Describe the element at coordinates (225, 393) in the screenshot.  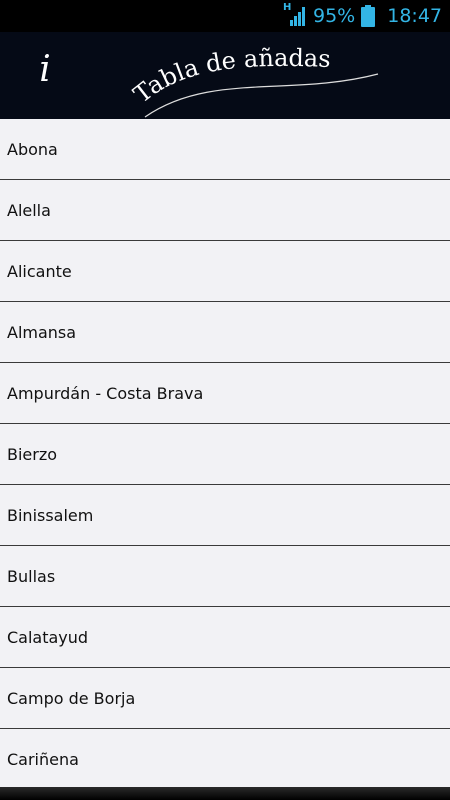
I see `list-item: Ampurdán - Costa Brava` at that location.